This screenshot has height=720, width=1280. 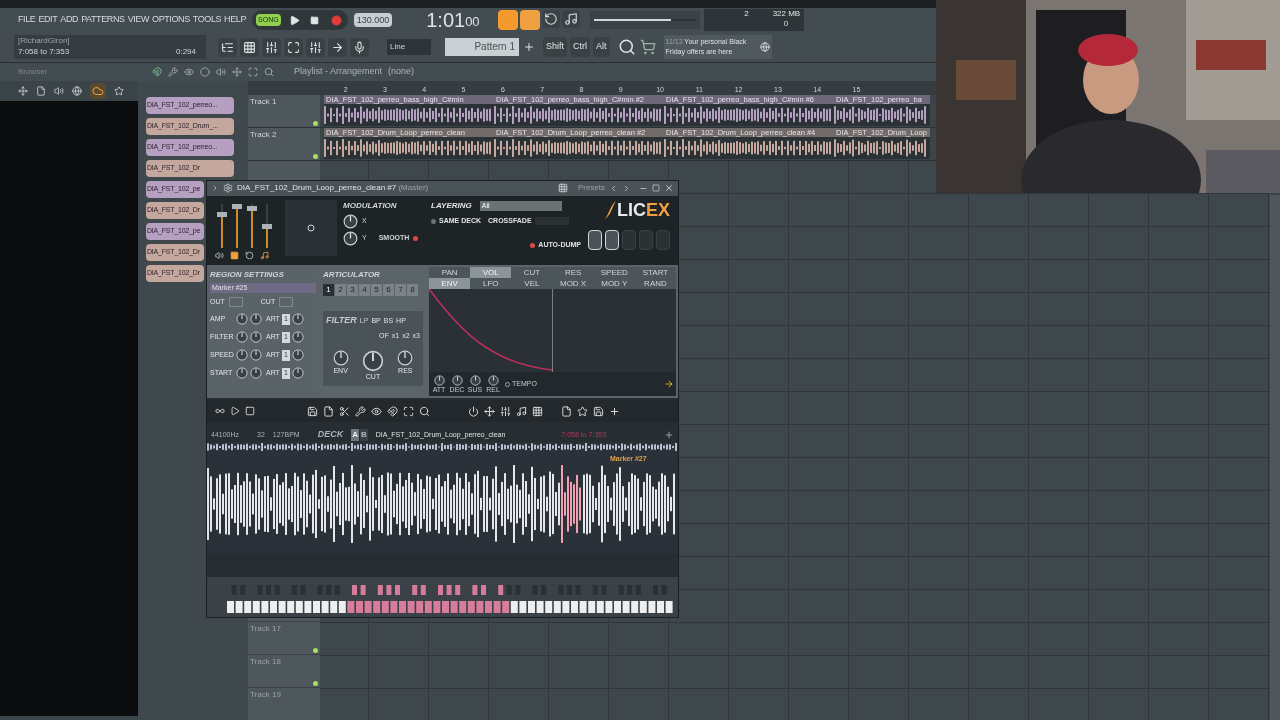 What do you see at coordinates (228, 188) in the screenshot?
I see `settings-icon` at bounding box center [228, 188].